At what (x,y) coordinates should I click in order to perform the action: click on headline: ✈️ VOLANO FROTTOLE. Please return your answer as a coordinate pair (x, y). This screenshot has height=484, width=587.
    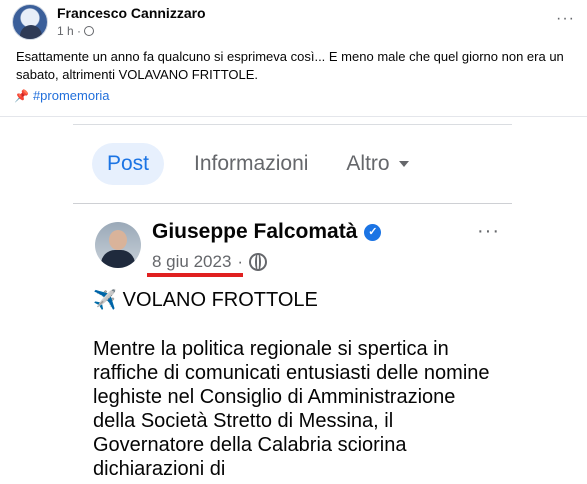
    Looking at the image, I should click on (205, 300).